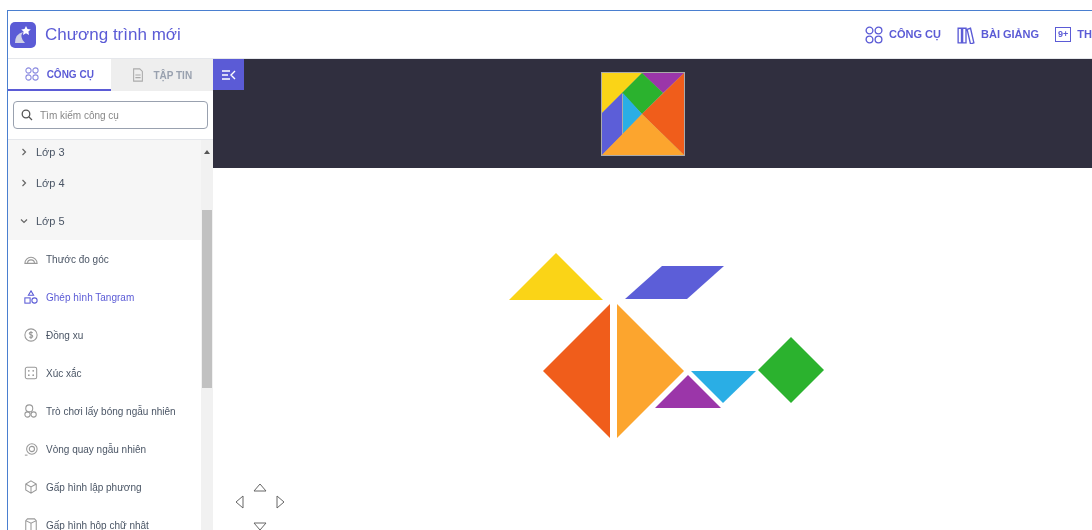 The image size is (1092, 530). What do you see at coordinates (31, 297) in the screenshot?
I see `shapes-icon` at bounding box center [31, 297].